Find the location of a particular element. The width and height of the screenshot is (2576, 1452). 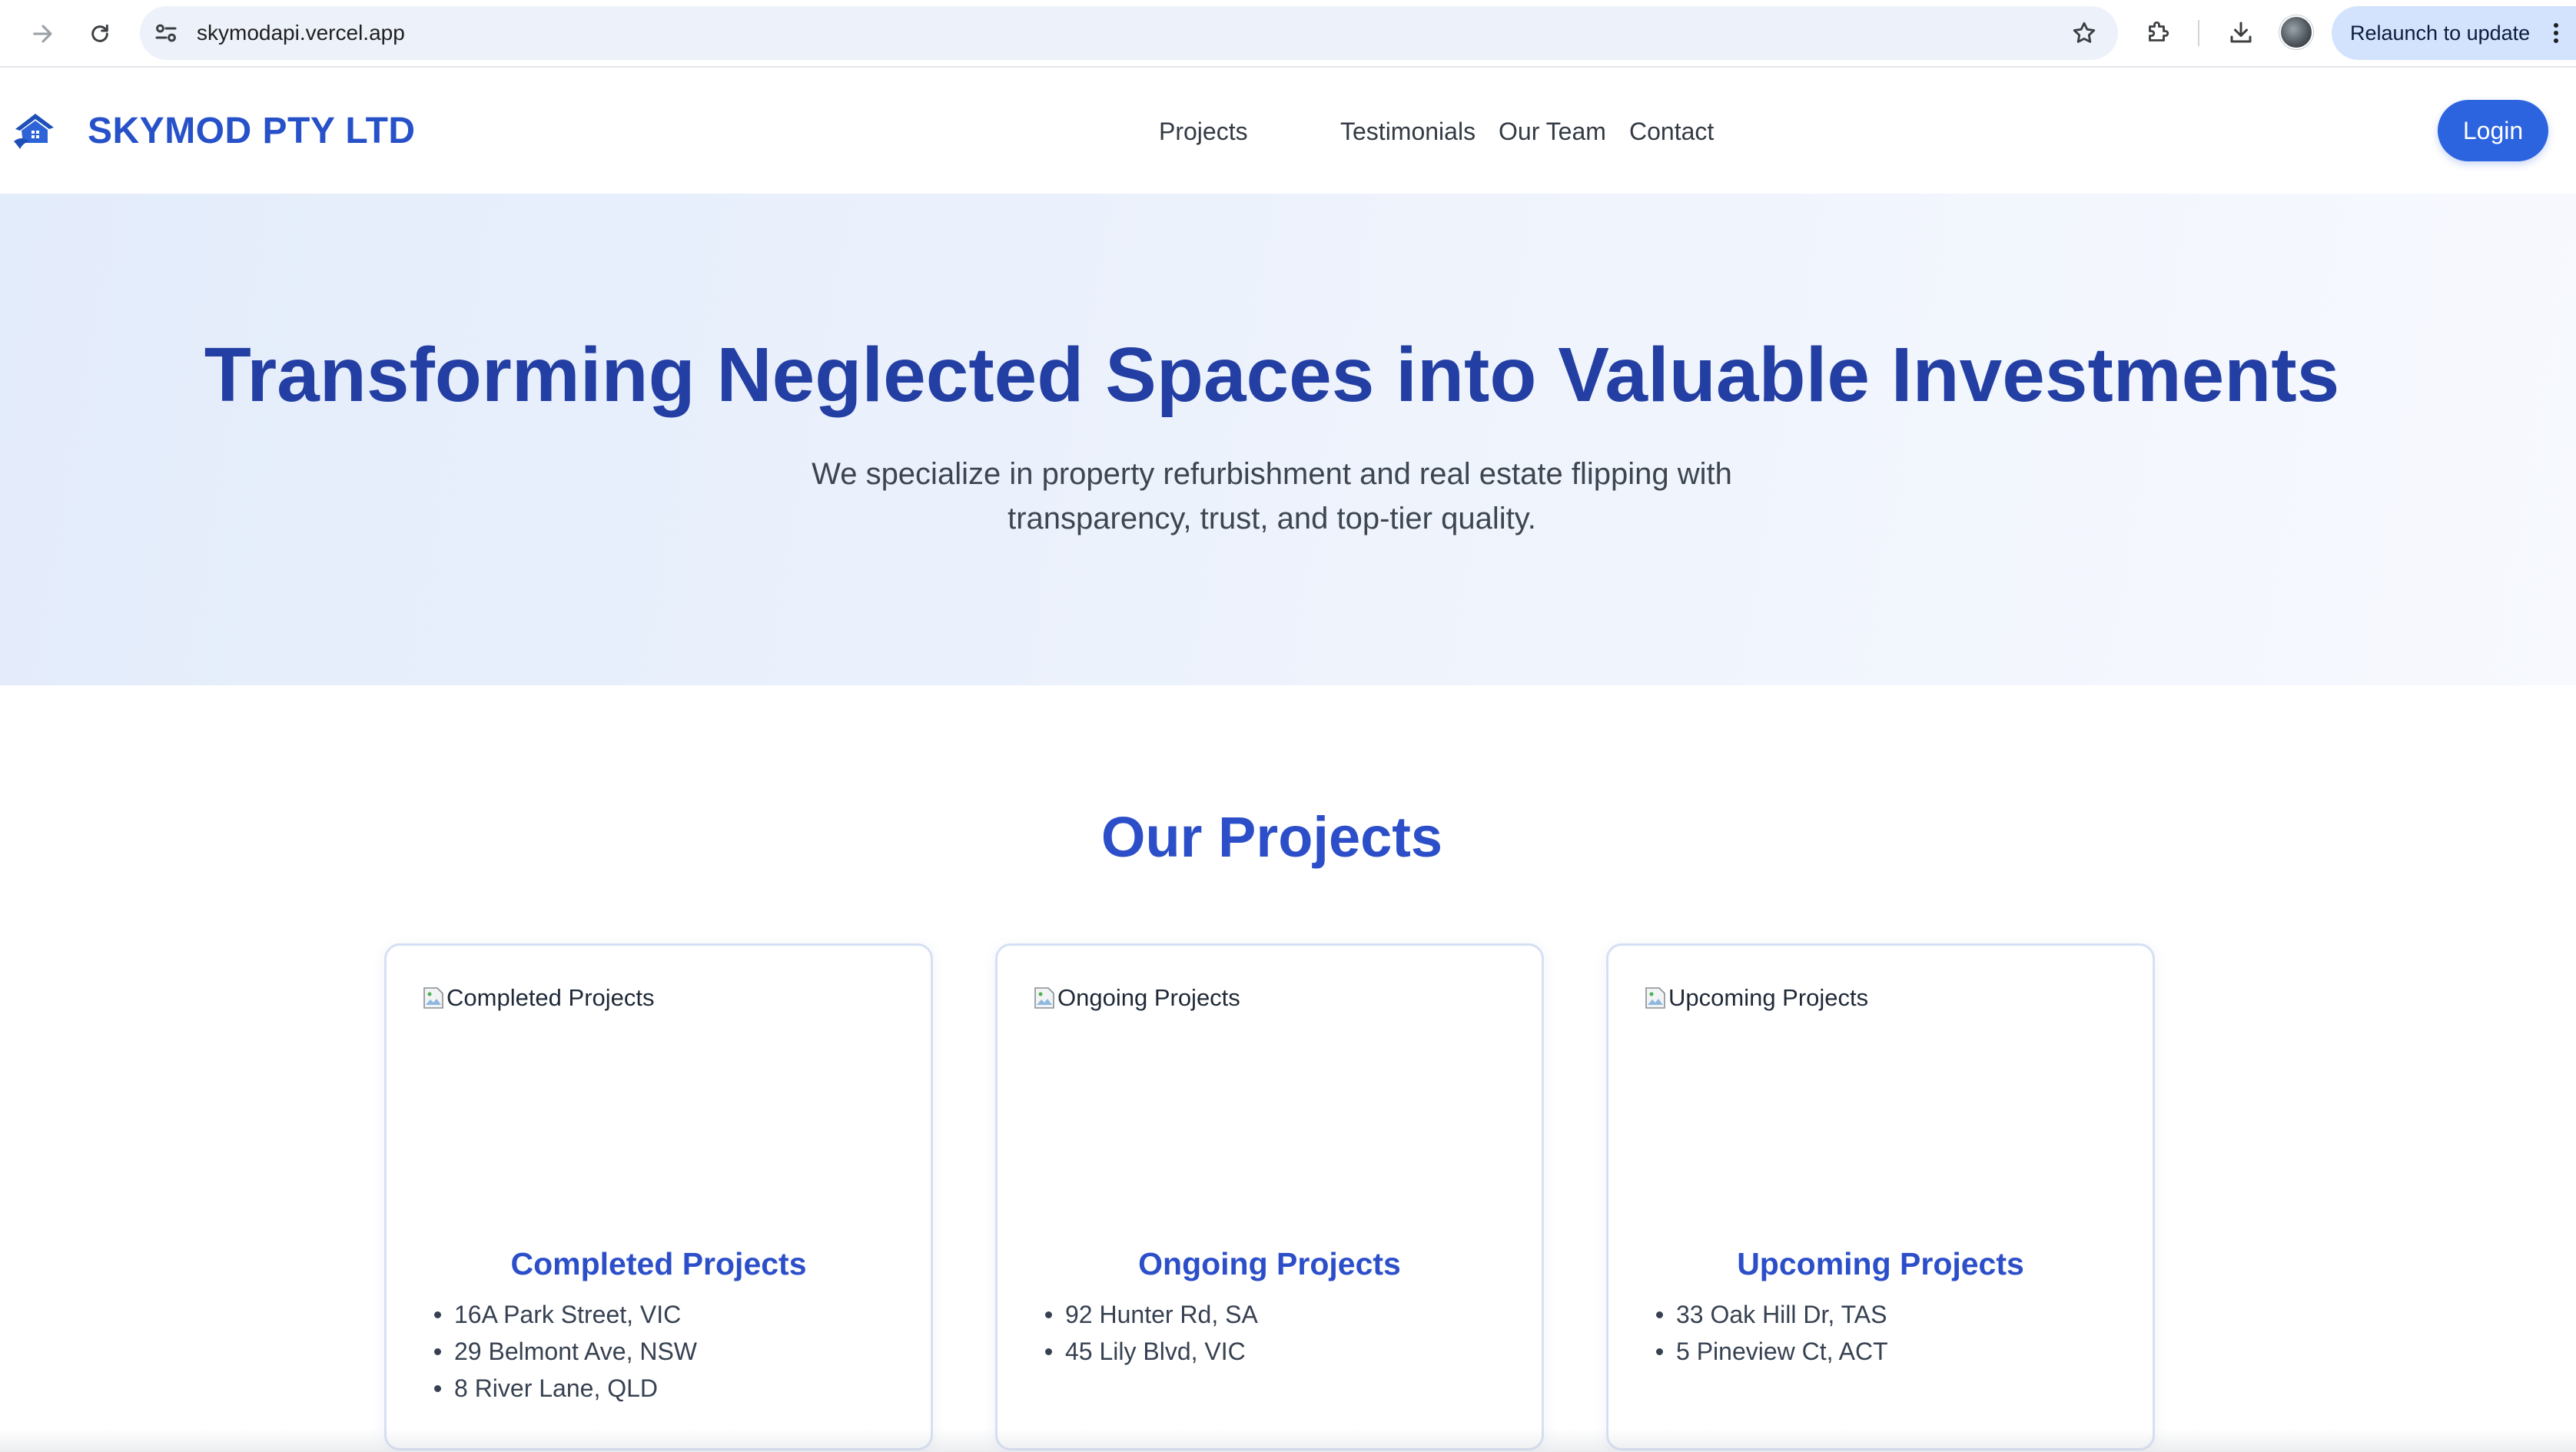

card-heading: Ongoing Projects is located at coordinates (1269, 1263).